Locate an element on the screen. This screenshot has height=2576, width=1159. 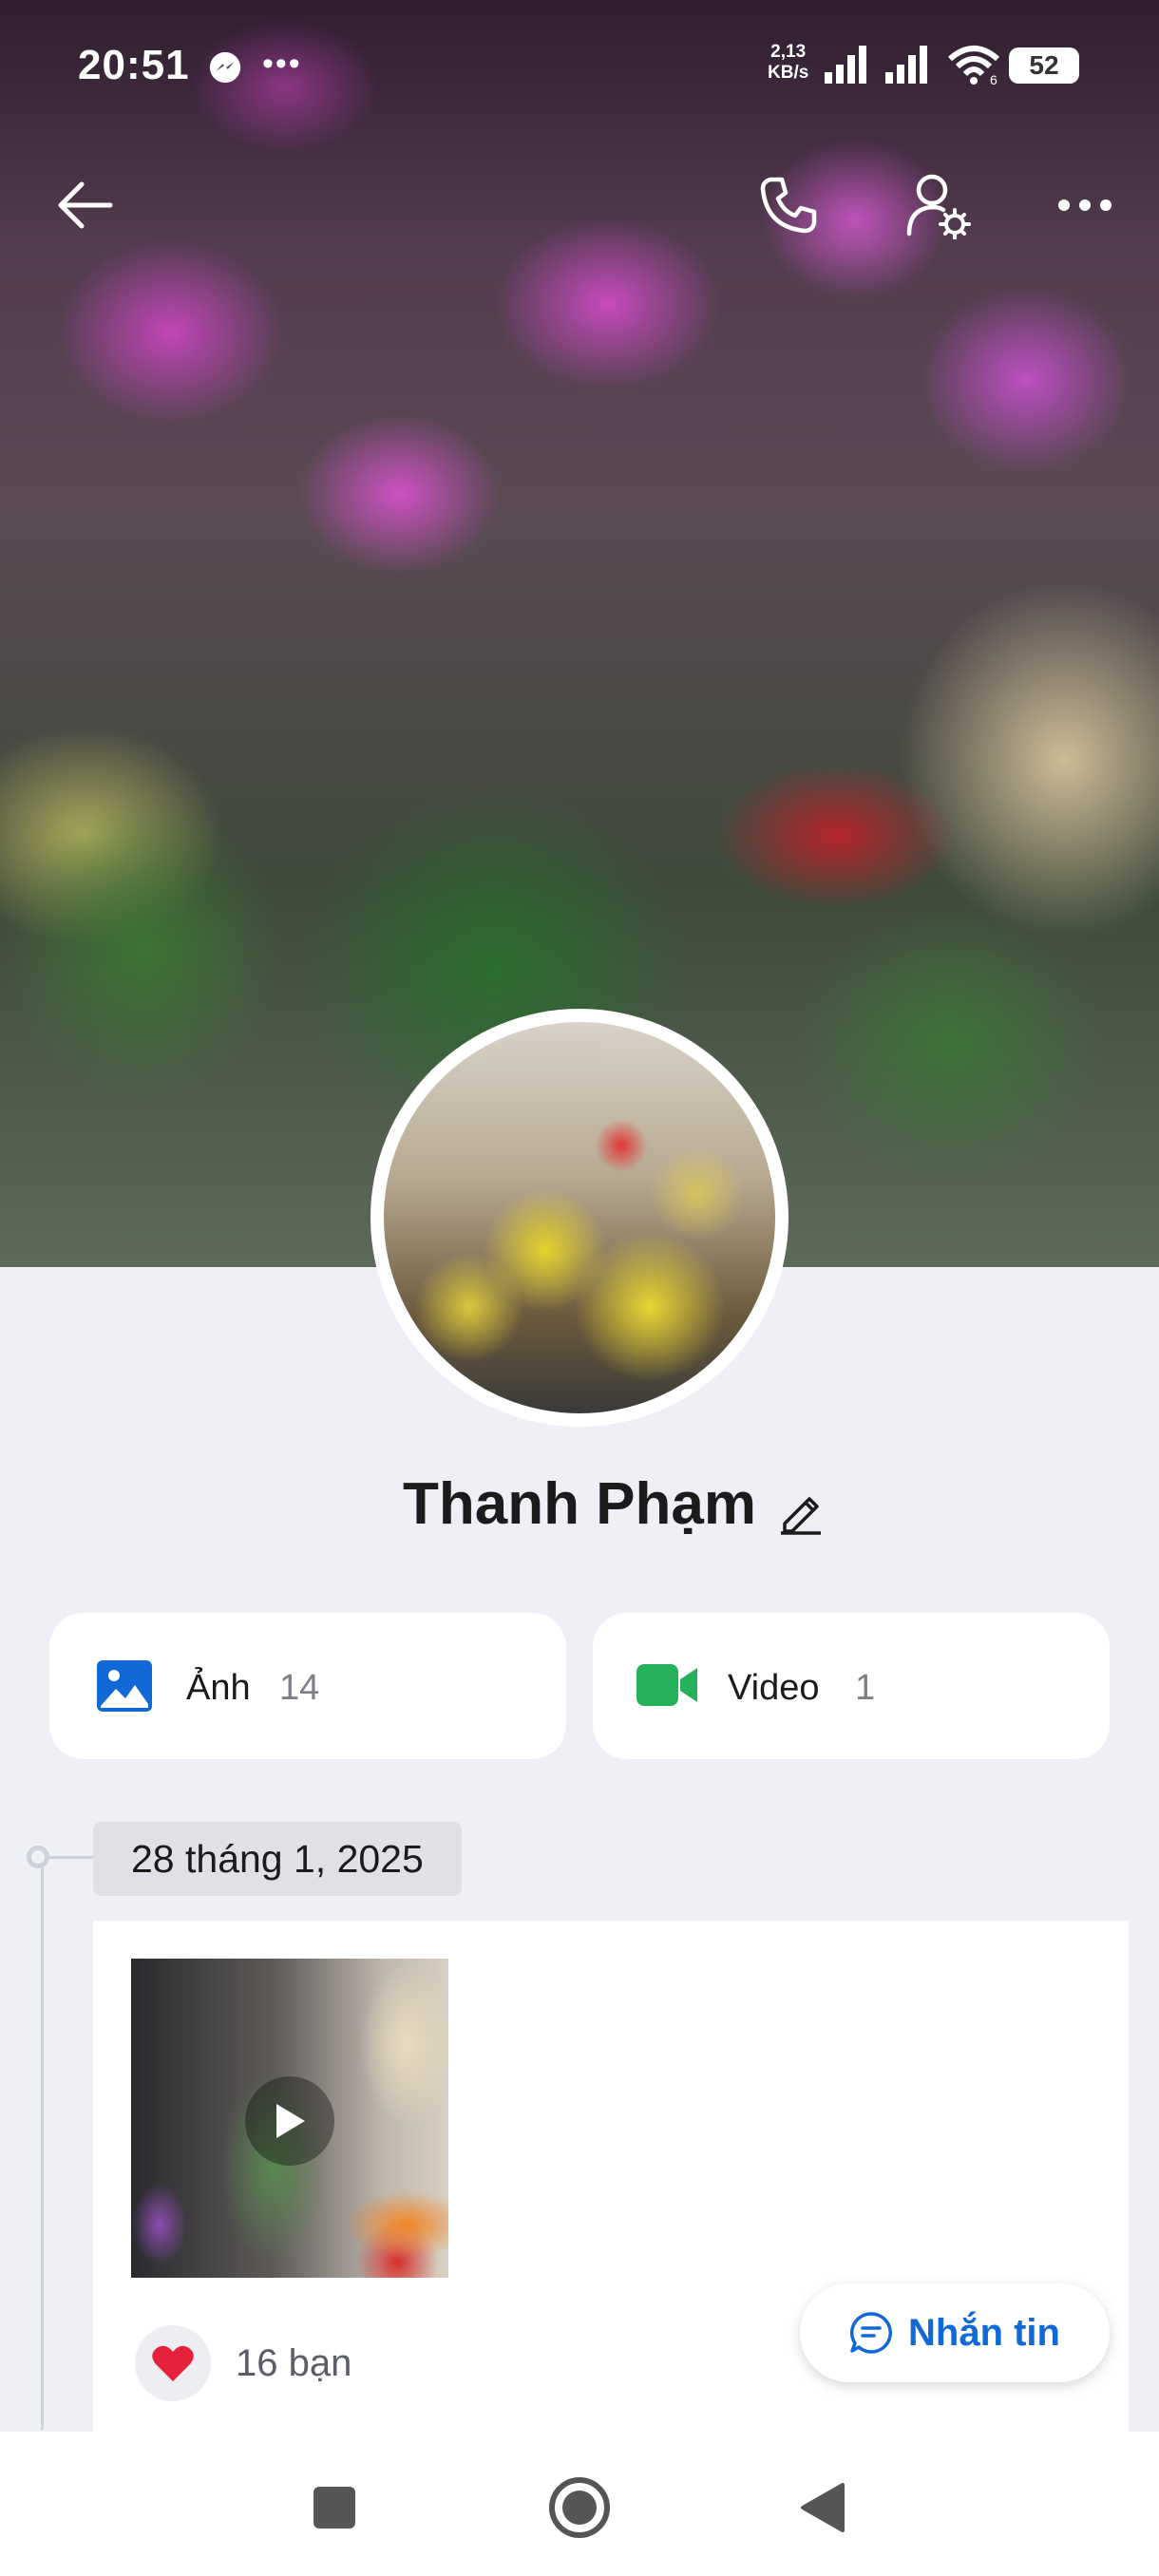
back-arrow-icon is located at coordinates (85, 205).